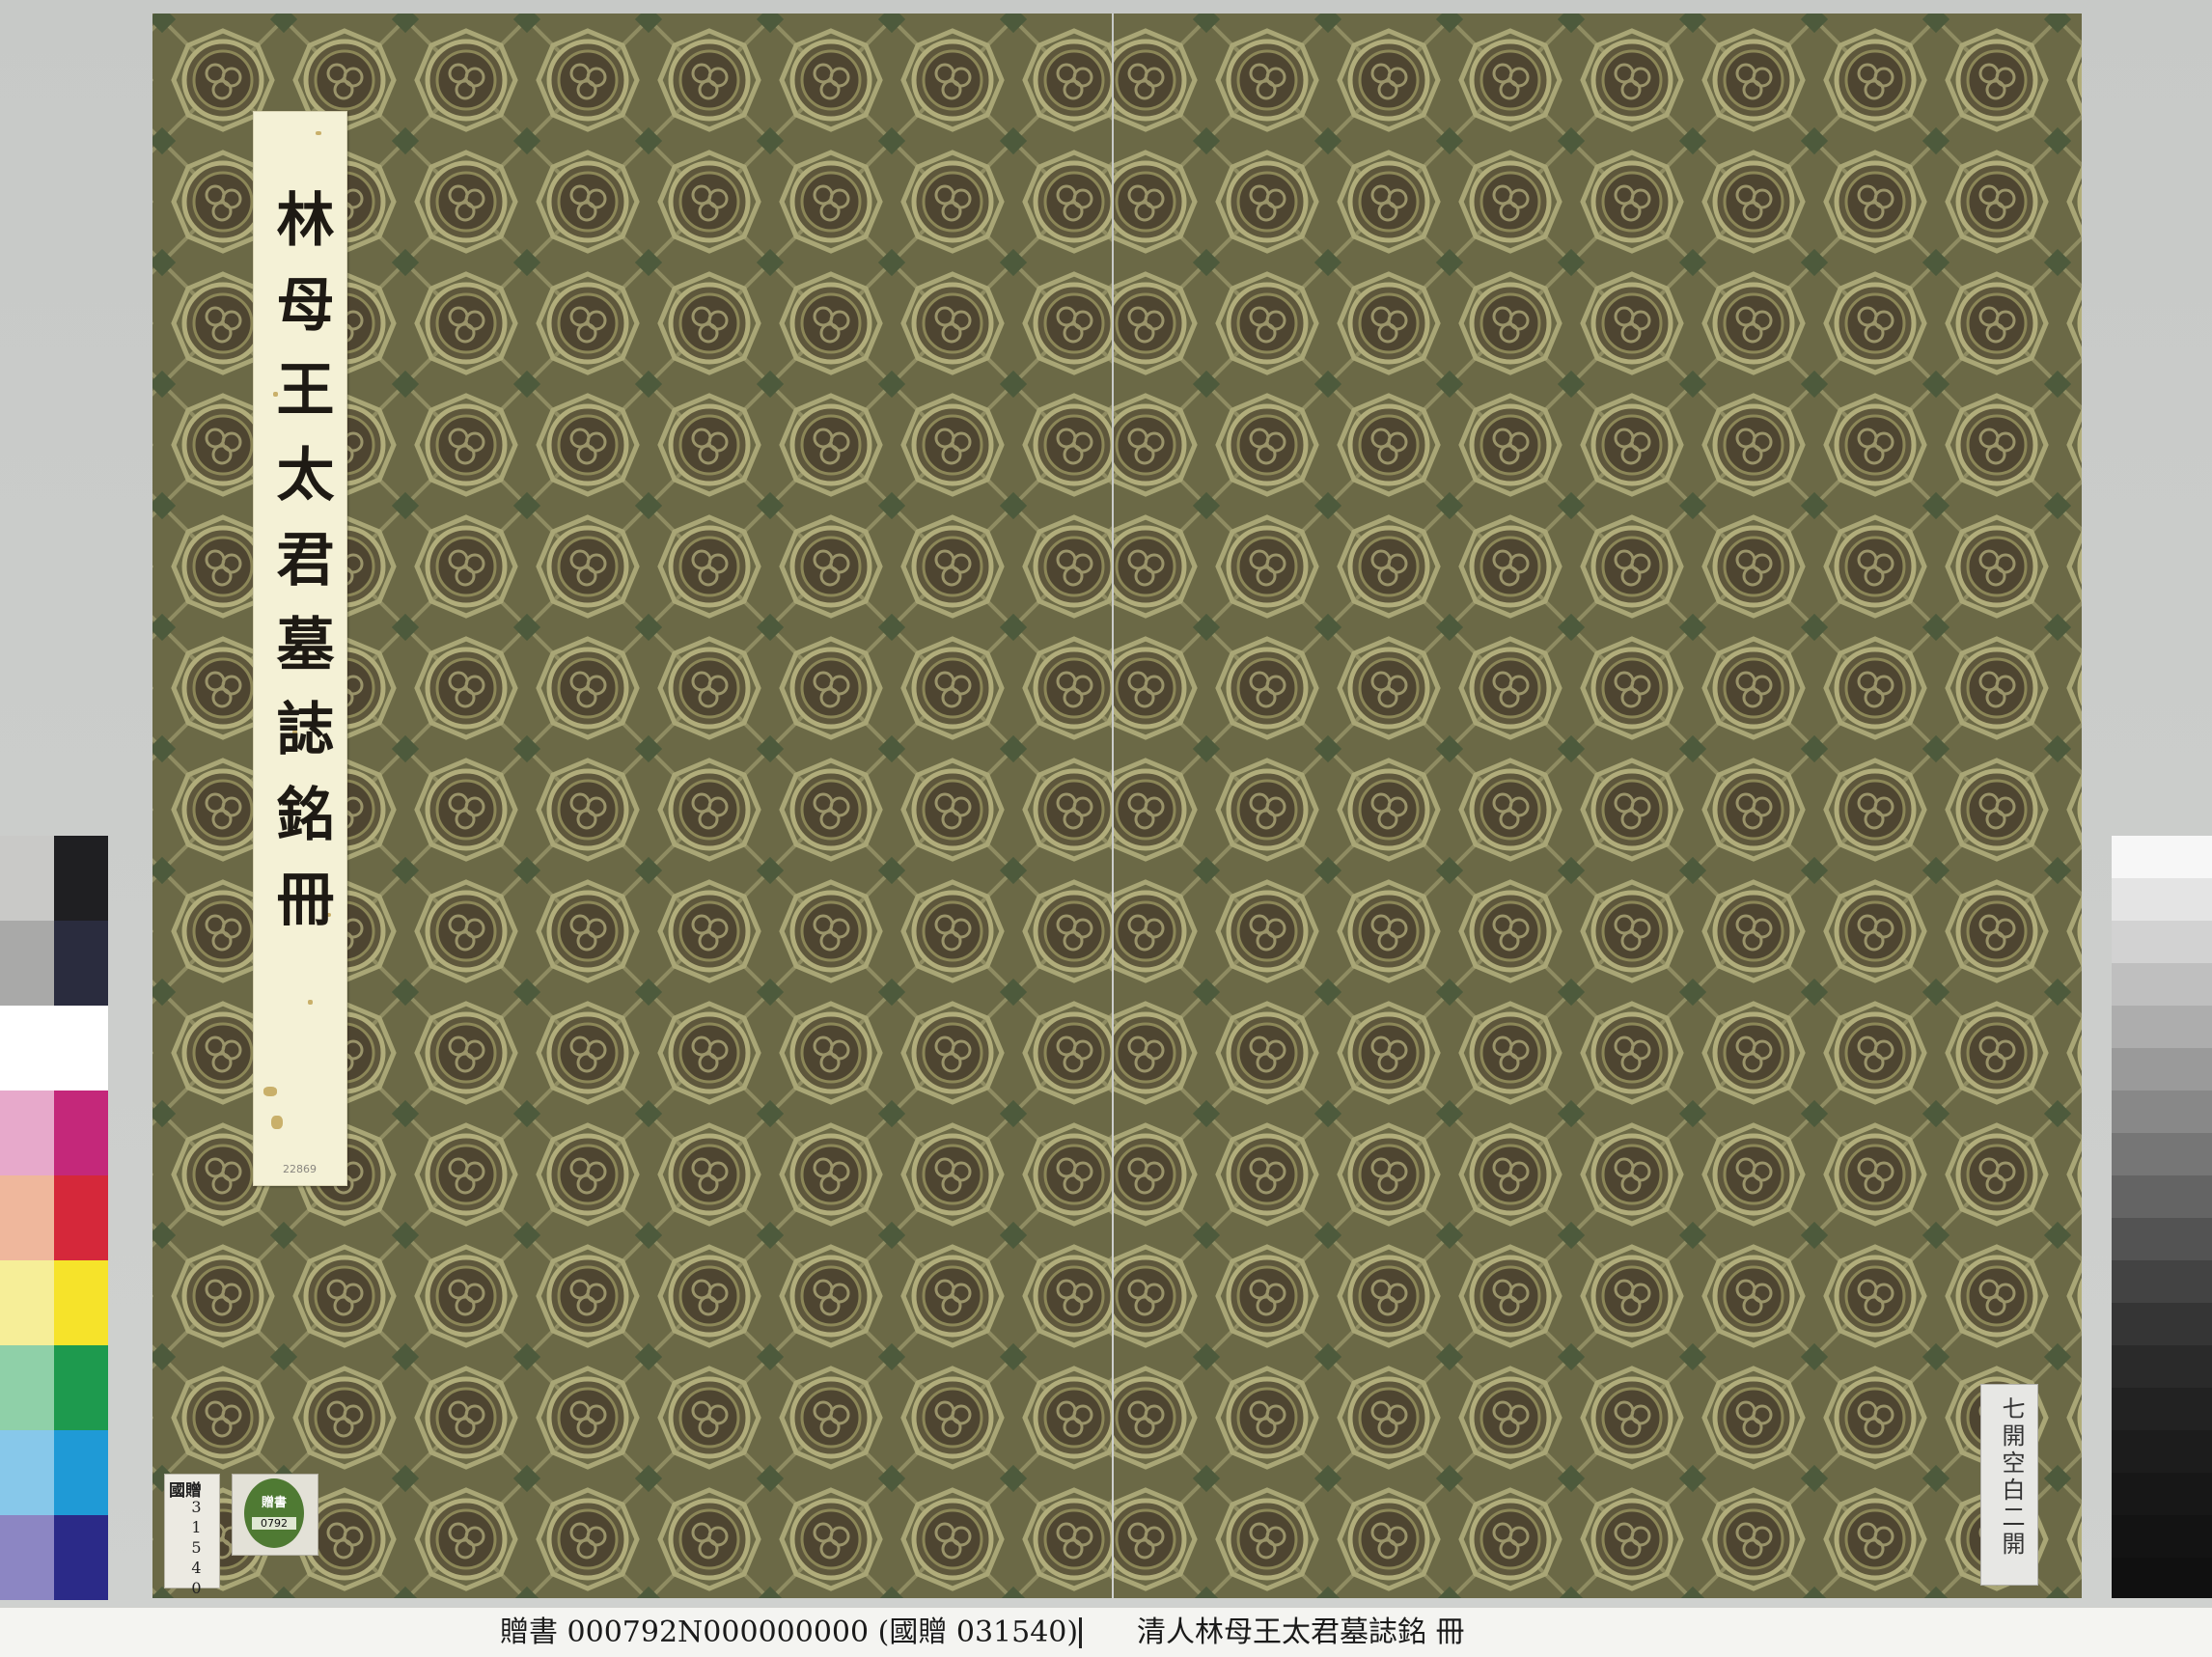  Describe the element at coordinates (2011, 1477) in the screenshot. I see `page-count-text: 七開空白二開` at that location.